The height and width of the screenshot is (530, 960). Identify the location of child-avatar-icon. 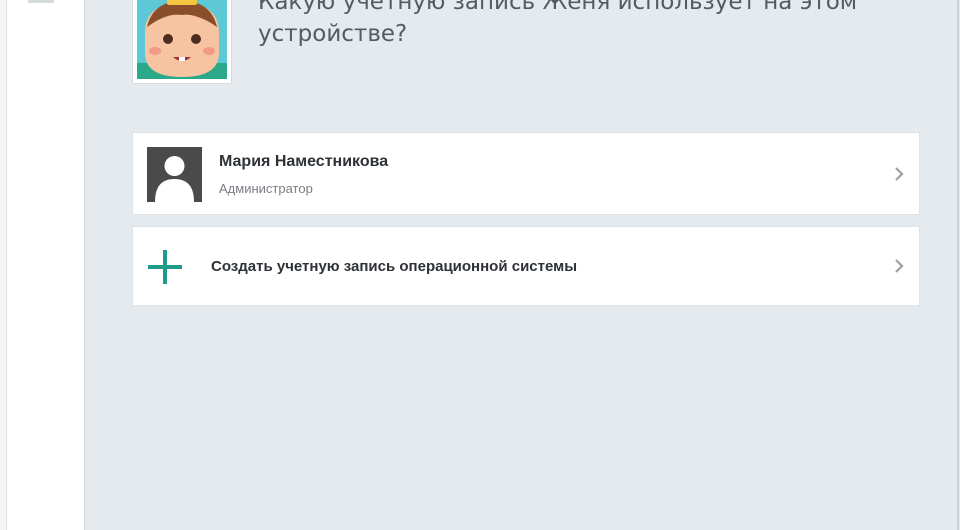
(182, 41).